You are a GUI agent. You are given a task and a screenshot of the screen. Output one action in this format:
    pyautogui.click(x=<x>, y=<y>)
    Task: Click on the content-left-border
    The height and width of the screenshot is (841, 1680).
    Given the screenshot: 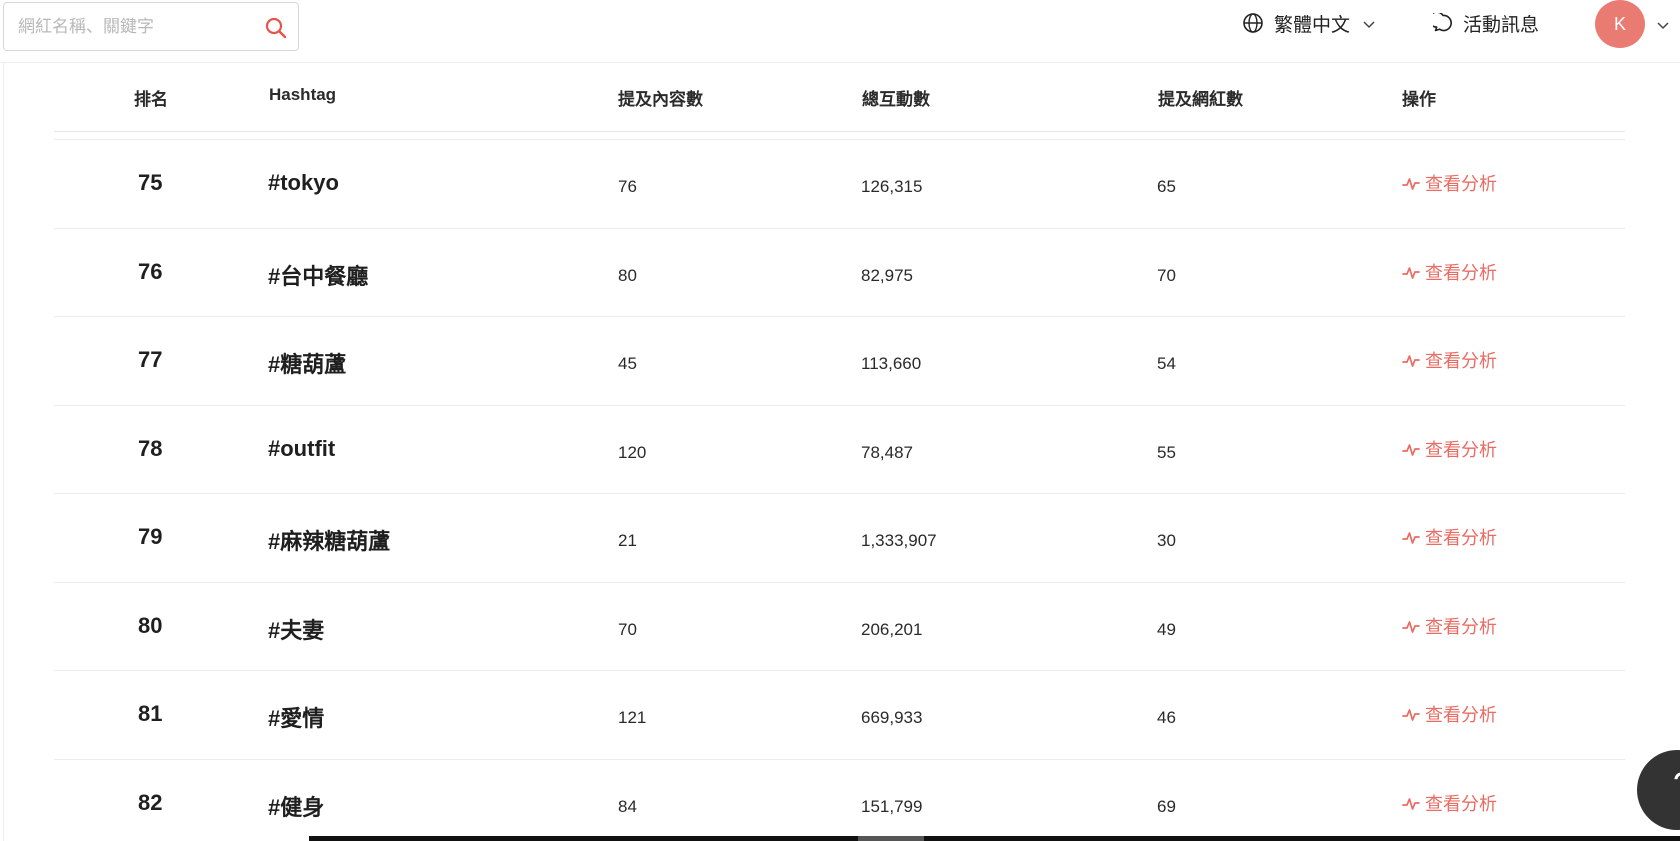 What is the action you would take?
    pyautogui.click(x=3, y=451)
    